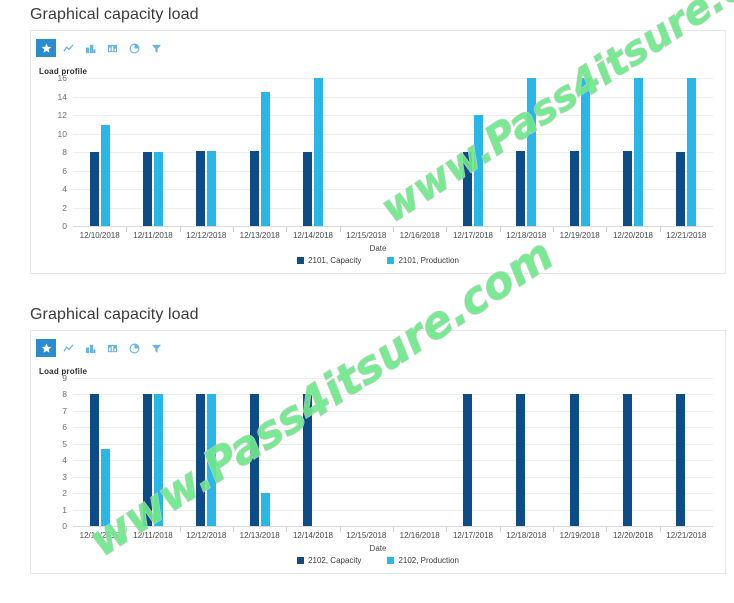  What do you see at coordinates (329, 260) in the screenshot?
I see `legend-item: 2101, Capacity` at bounding box center [329, 260].